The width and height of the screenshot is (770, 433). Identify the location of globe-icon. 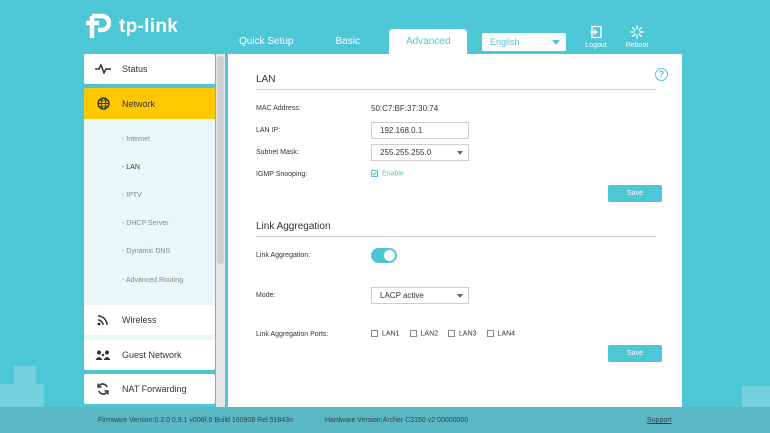
(103, 103).